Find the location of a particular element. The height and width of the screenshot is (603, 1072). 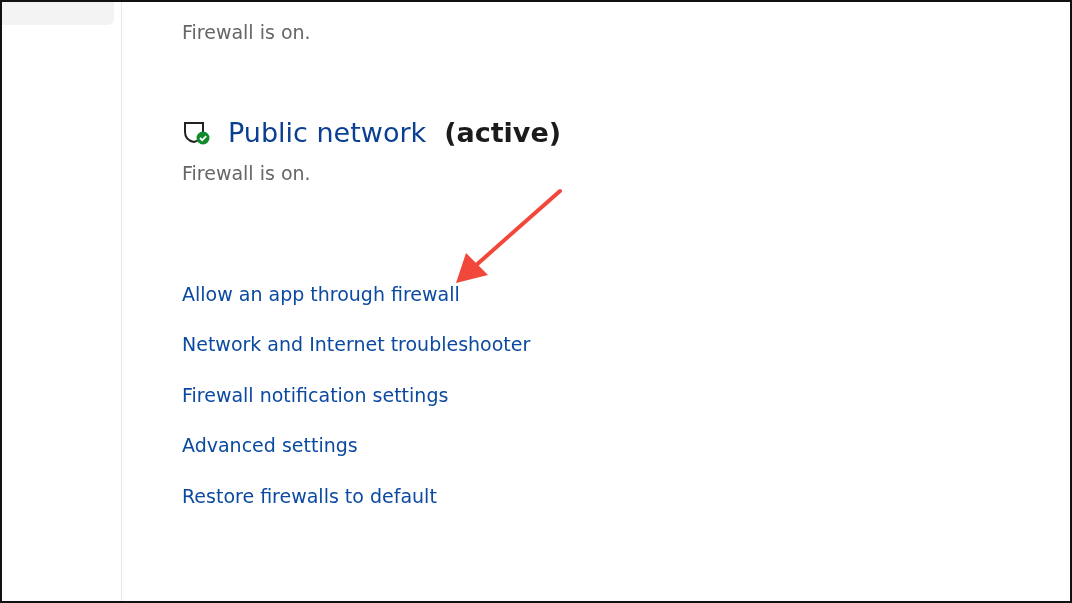

settings-link: Advanced settings is located at coordinates (270, 445).